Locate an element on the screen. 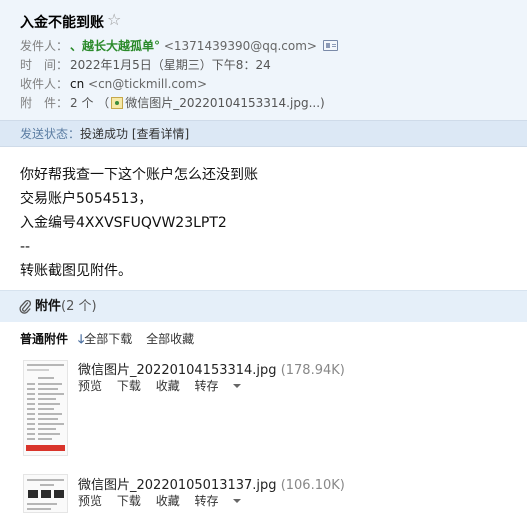 The width and height of the screenshot is (527, 513). send-status-bar: 发送状态：投递成功 [查看详情] is located at coordinates (263, 133).